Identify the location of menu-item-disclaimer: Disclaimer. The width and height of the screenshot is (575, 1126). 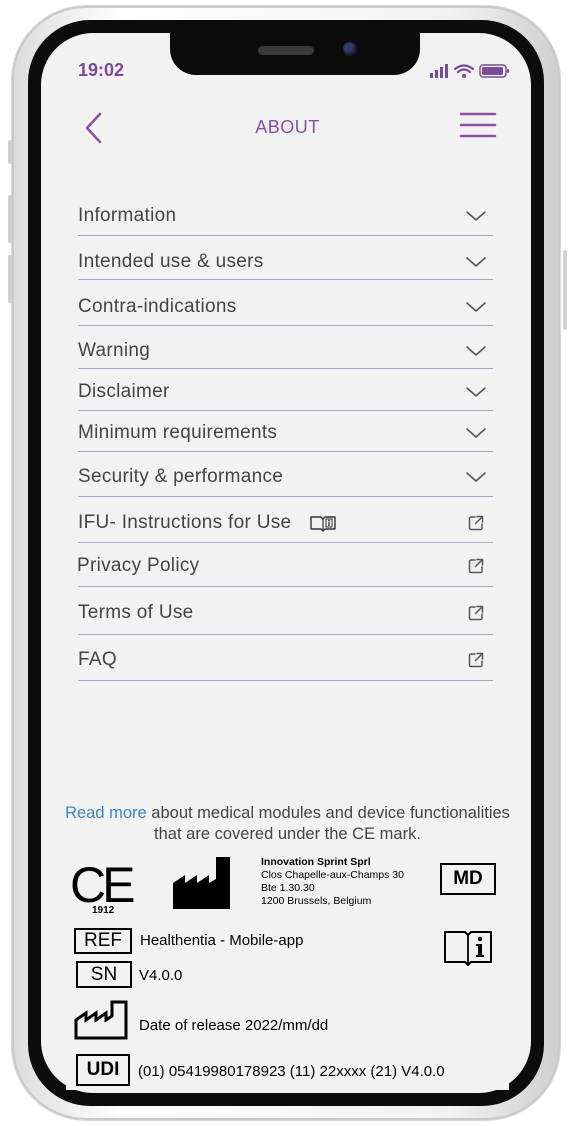
(285, 392).